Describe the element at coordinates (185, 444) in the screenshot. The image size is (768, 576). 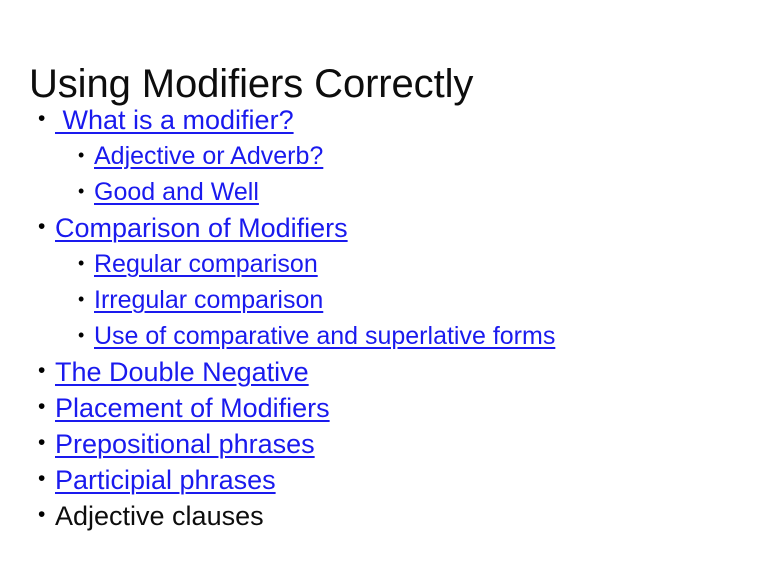
I see `hyperlink-label: Prepositional phrases` at that location.